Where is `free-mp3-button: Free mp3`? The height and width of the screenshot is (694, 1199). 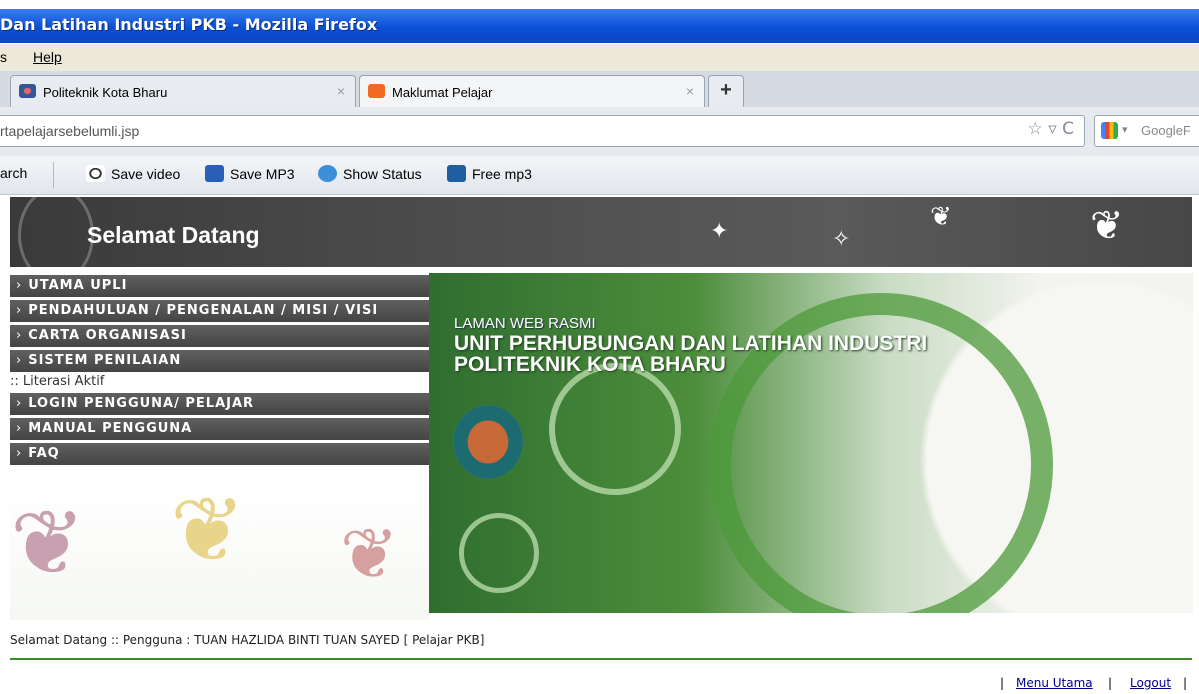
free-mp3-button: Free mp3 is located at coordinates (489, 173).